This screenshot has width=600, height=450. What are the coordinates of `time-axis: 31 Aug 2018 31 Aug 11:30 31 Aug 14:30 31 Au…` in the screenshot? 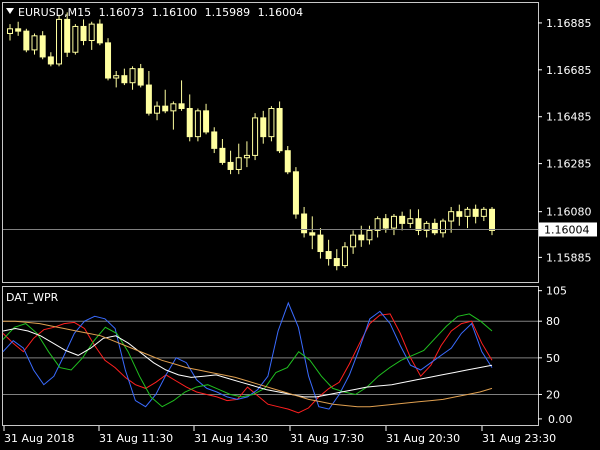 It's located at (279, 435).